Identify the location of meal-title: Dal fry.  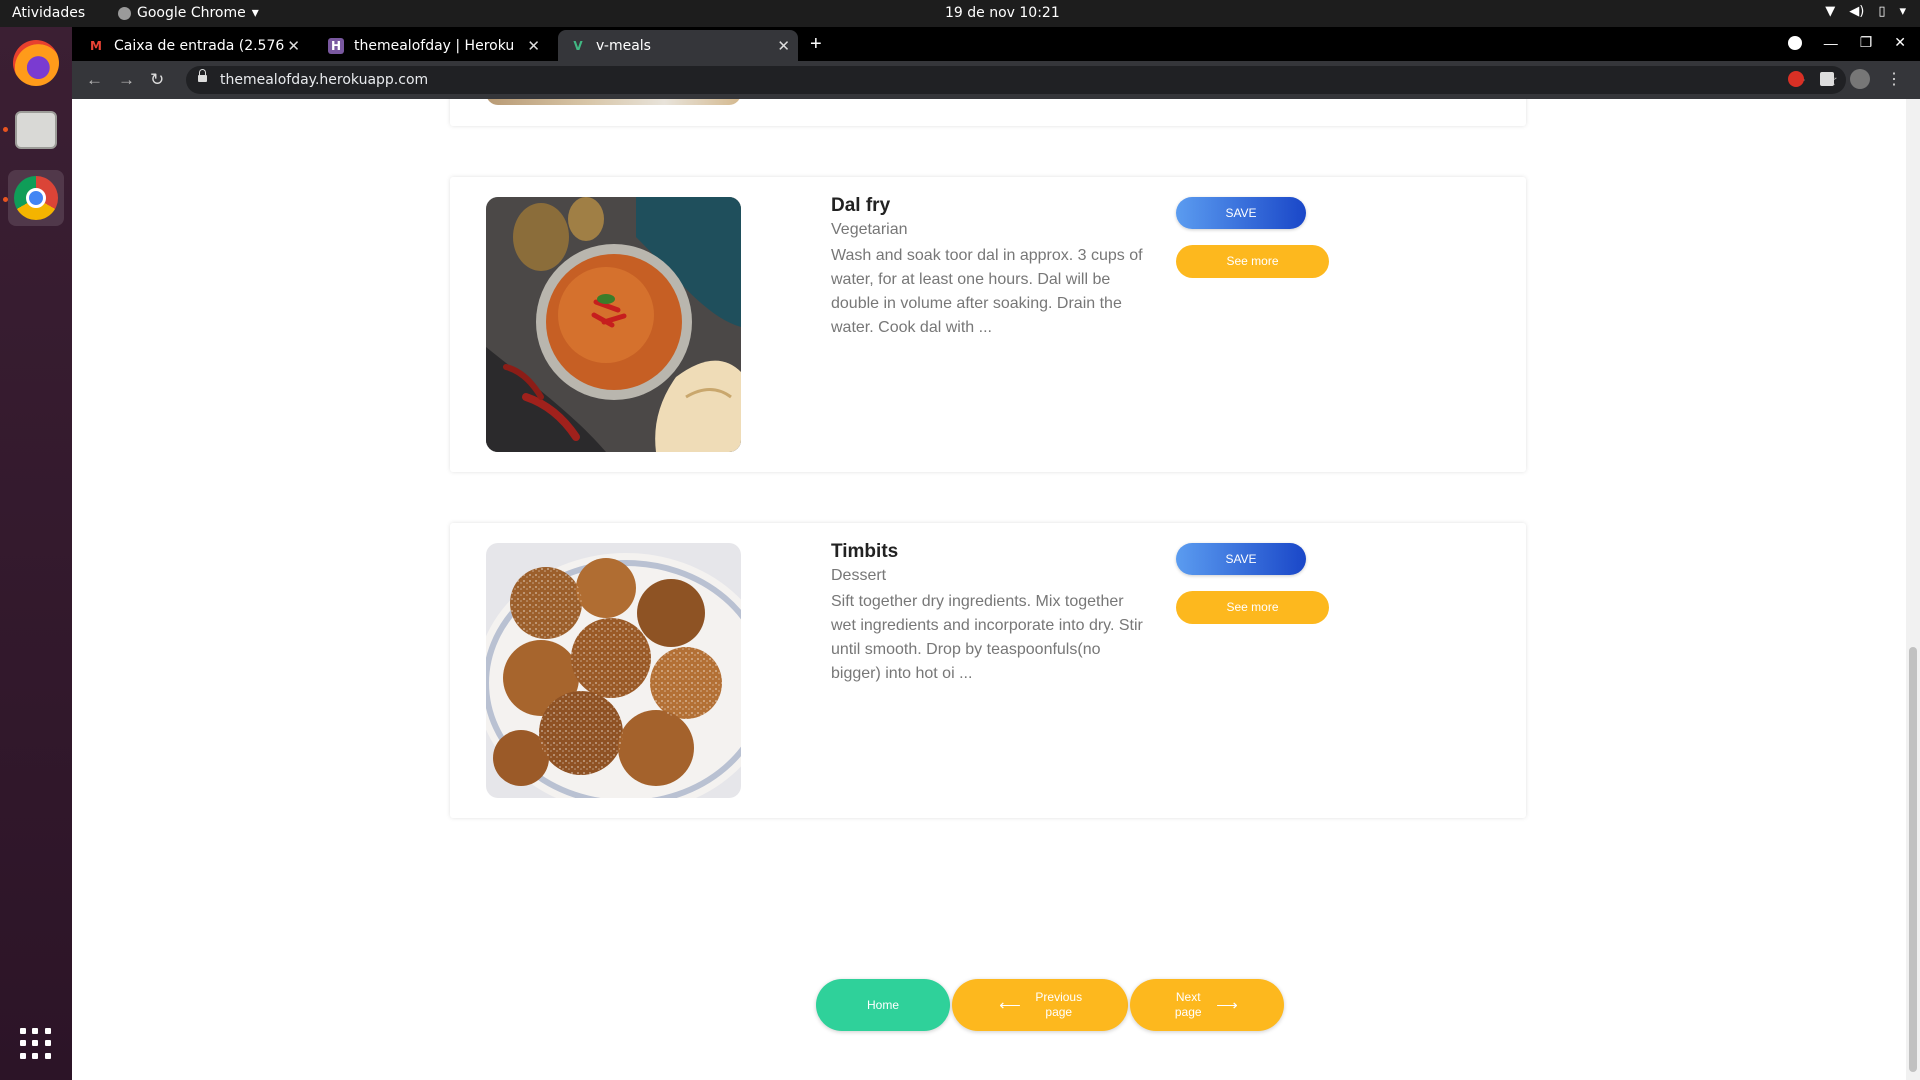
(861, 205).